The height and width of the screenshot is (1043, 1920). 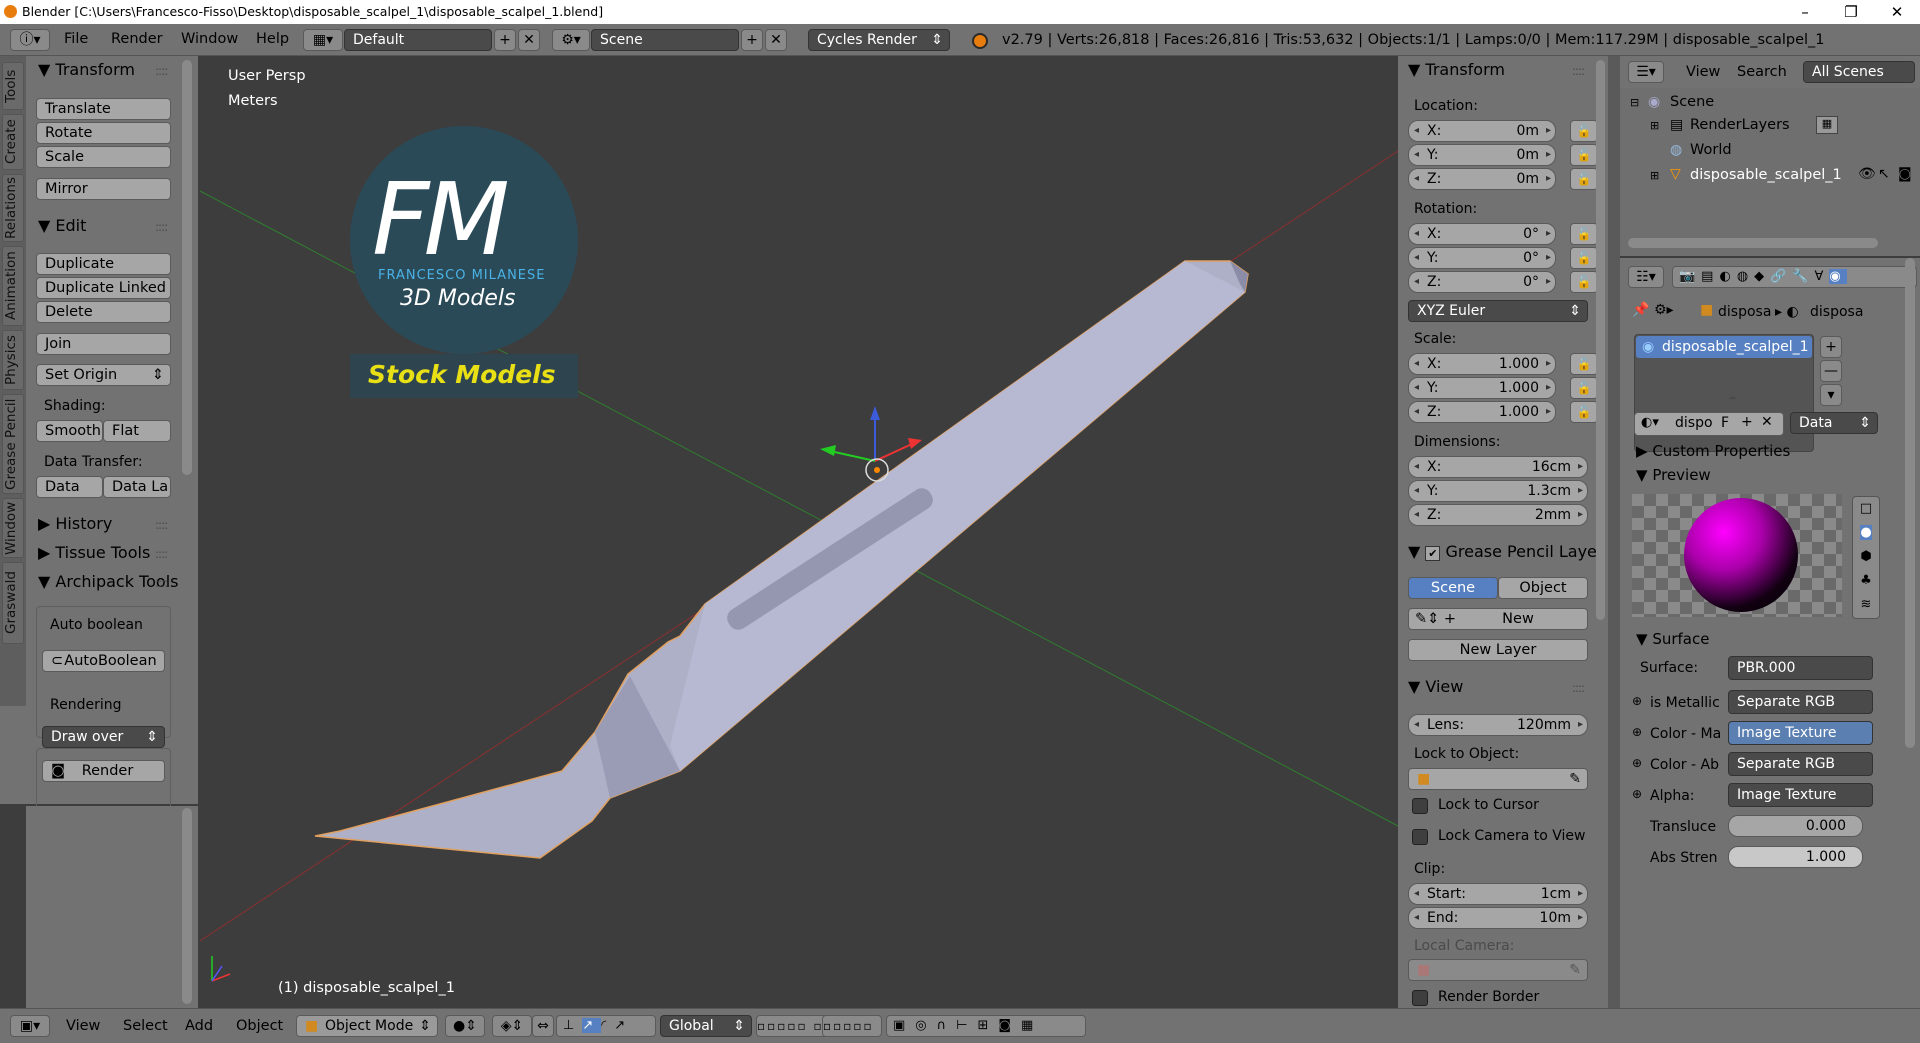 I want to click on render-anim-icon: ▦, so click(x=1032, y=1025).